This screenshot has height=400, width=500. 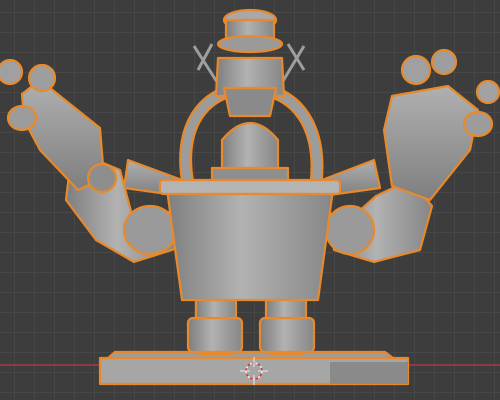 What do you see at coordinates (250, 154) in the screenshot?
I see `robot-torso` at bounding box center [250, 154].